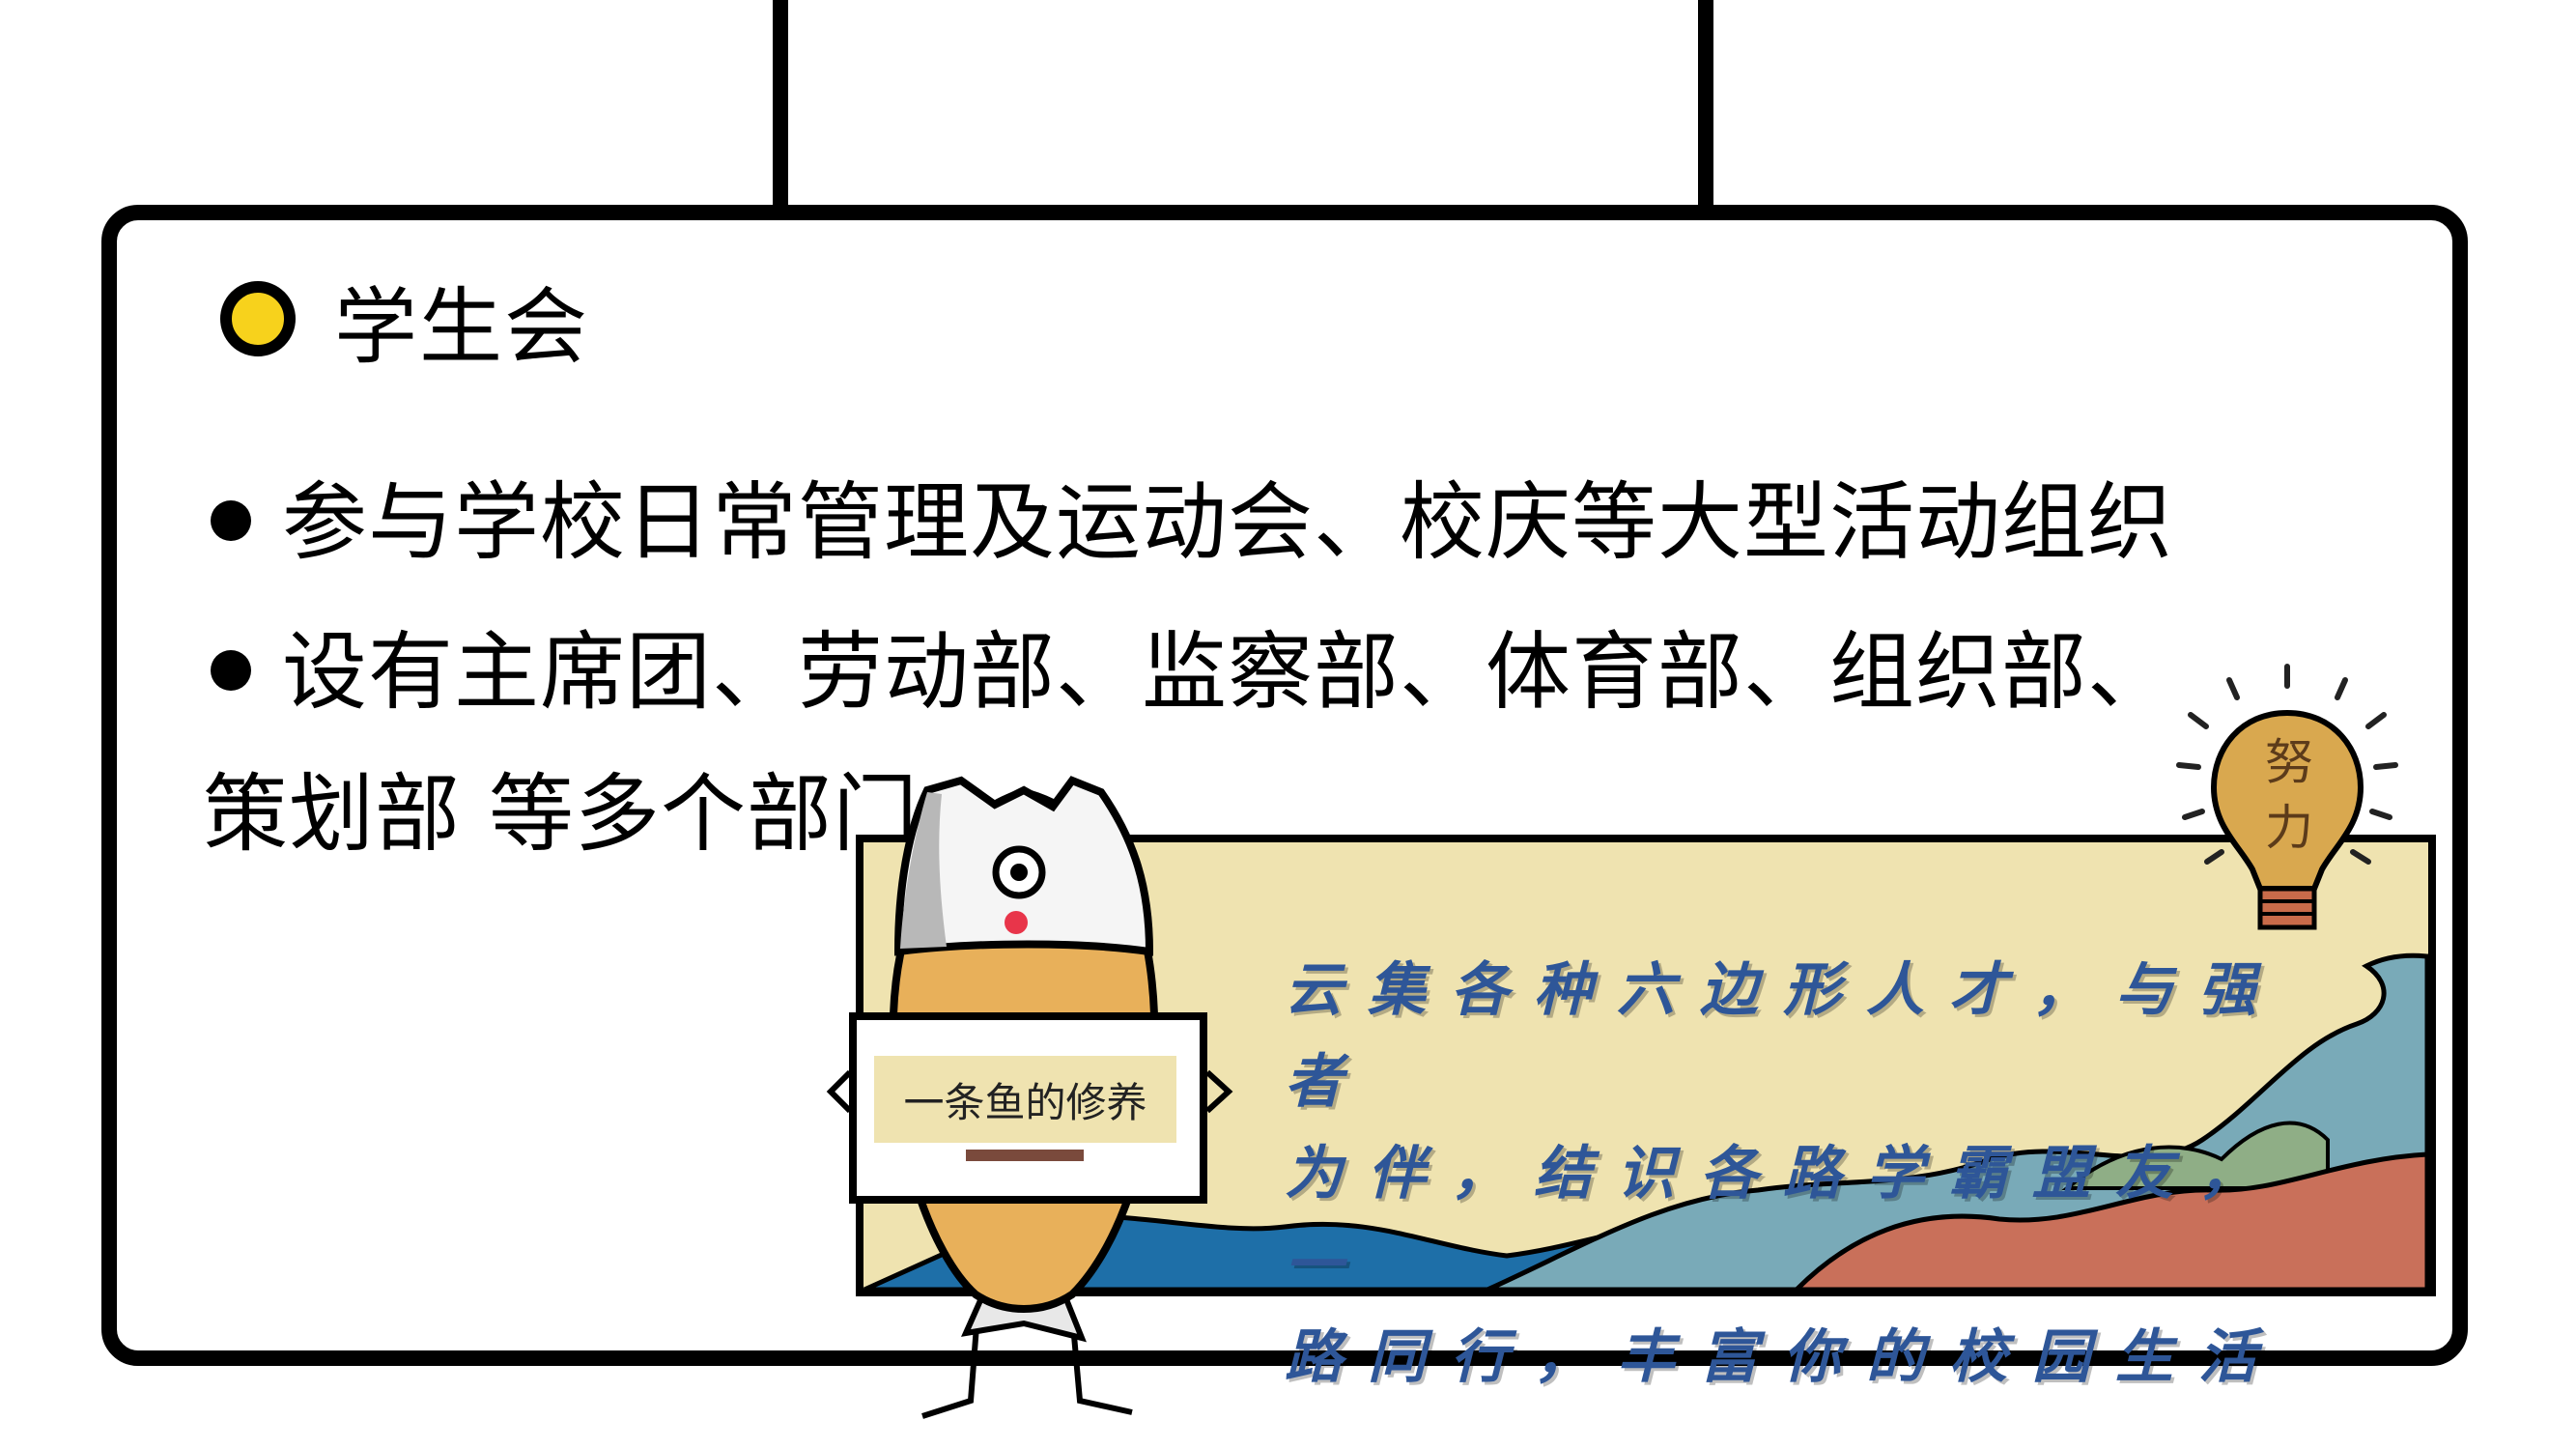 This screenshot has width=2576, height=1449. I want to click on bullet-item: 参与学校日常管理及运动会、校庆等大型活动组织, so click(1192, 515).